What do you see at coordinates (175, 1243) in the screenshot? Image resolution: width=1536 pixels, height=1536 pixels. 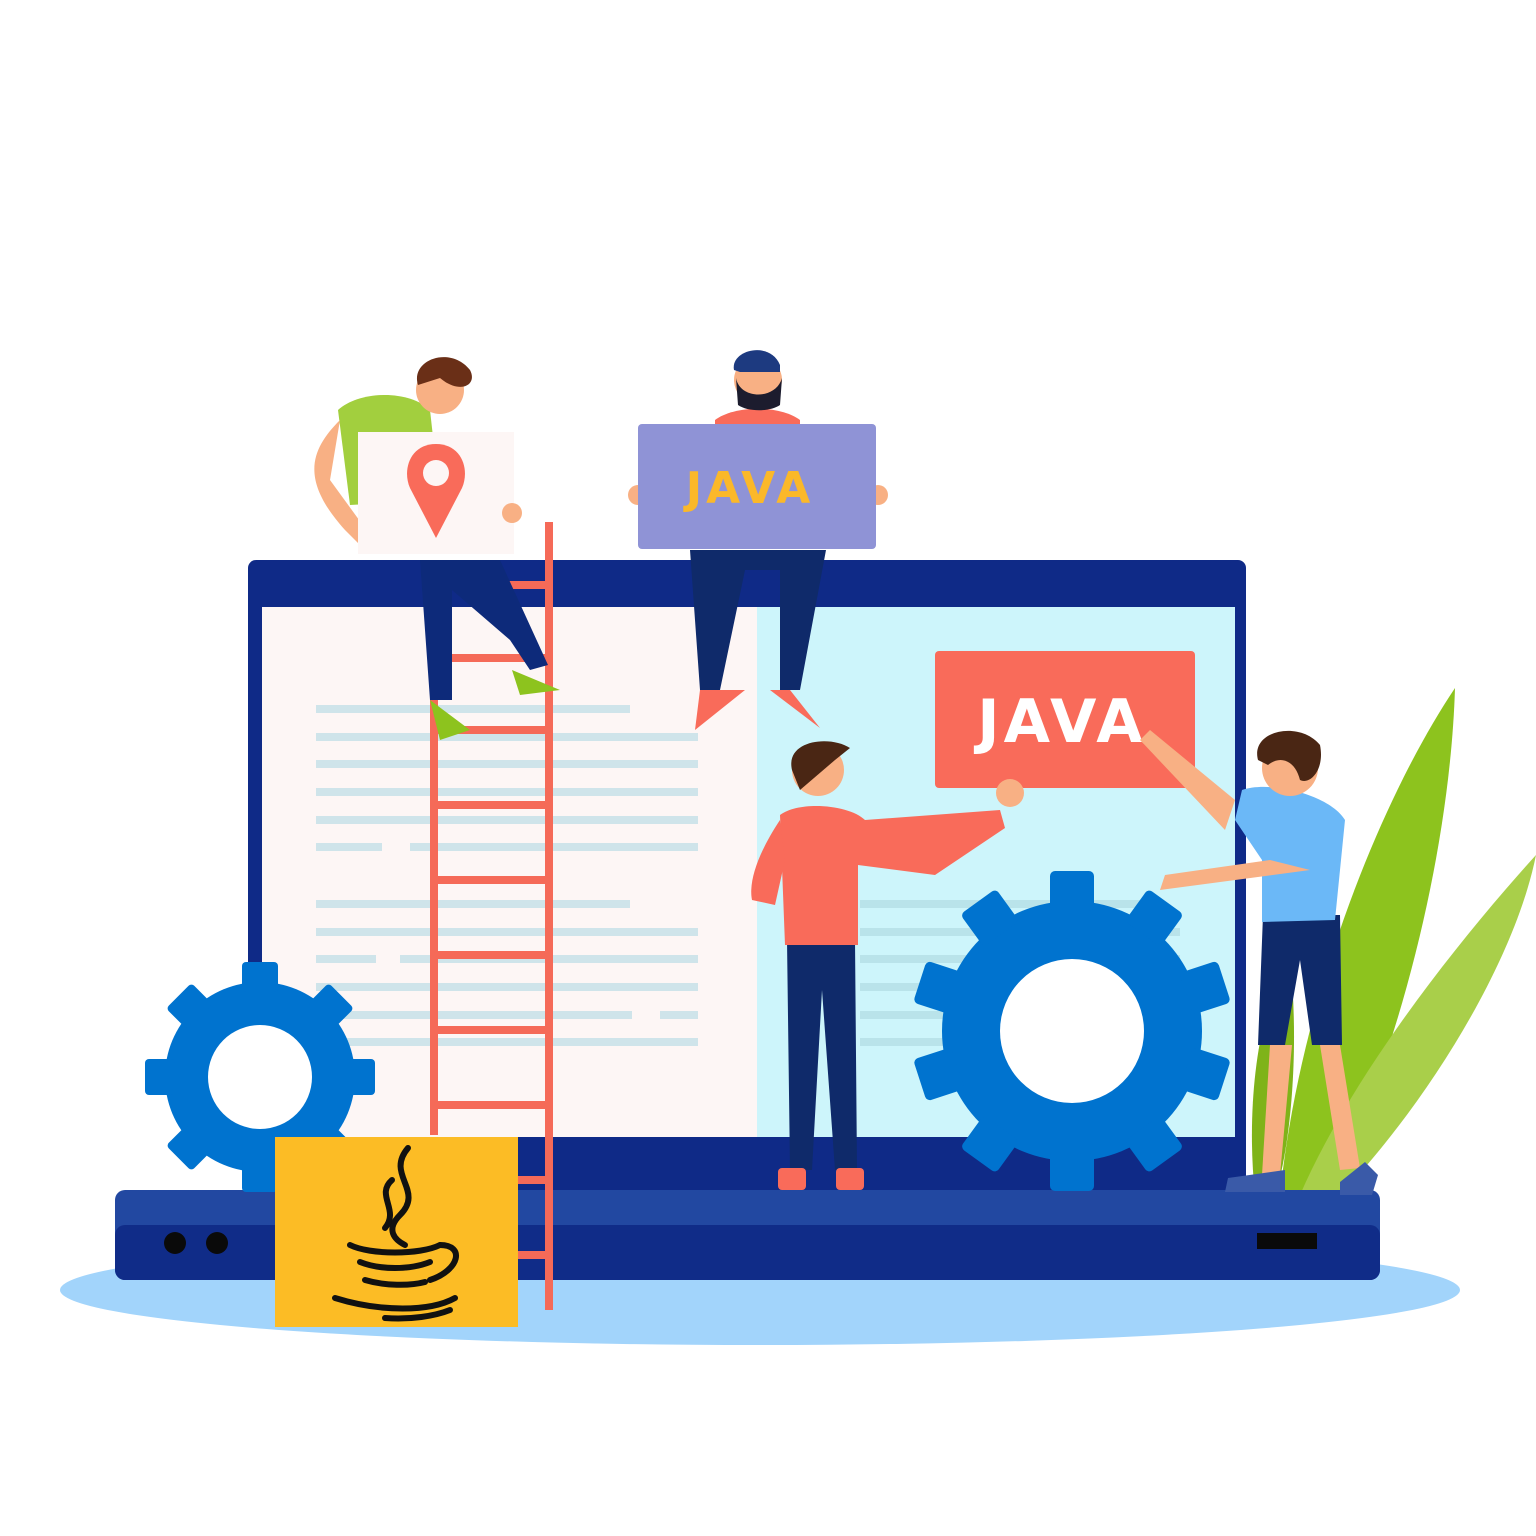 I see `base-dot-left` at bounding box center [175, 1243].